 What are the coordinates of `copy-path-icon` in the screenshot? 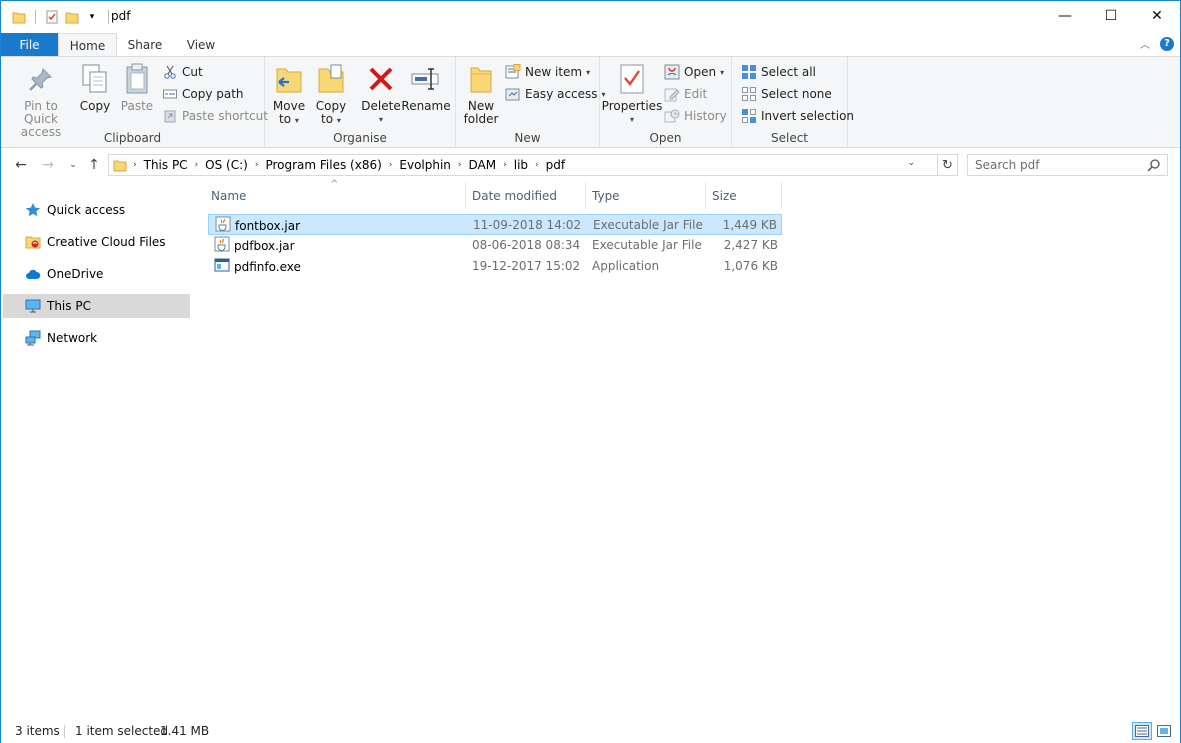 It's located at (170, 94).